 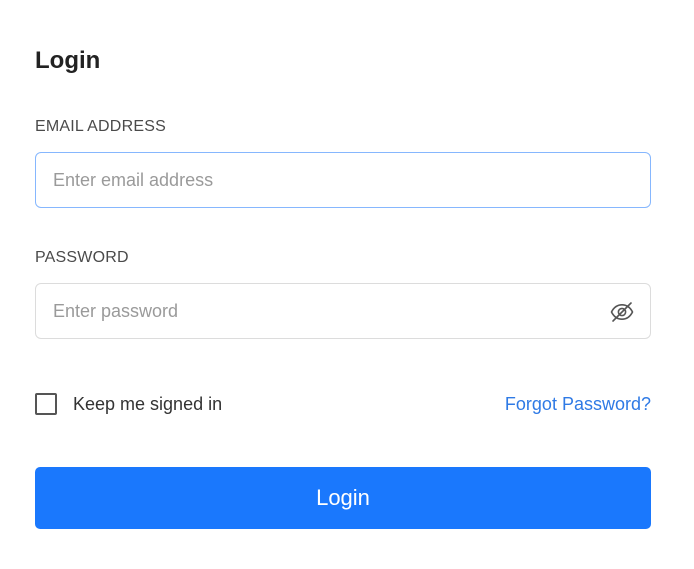 What do you see at coordinates (622, 312) in the screenshot?
I see `eye-slash-icon` at bounding box center [622, 312].